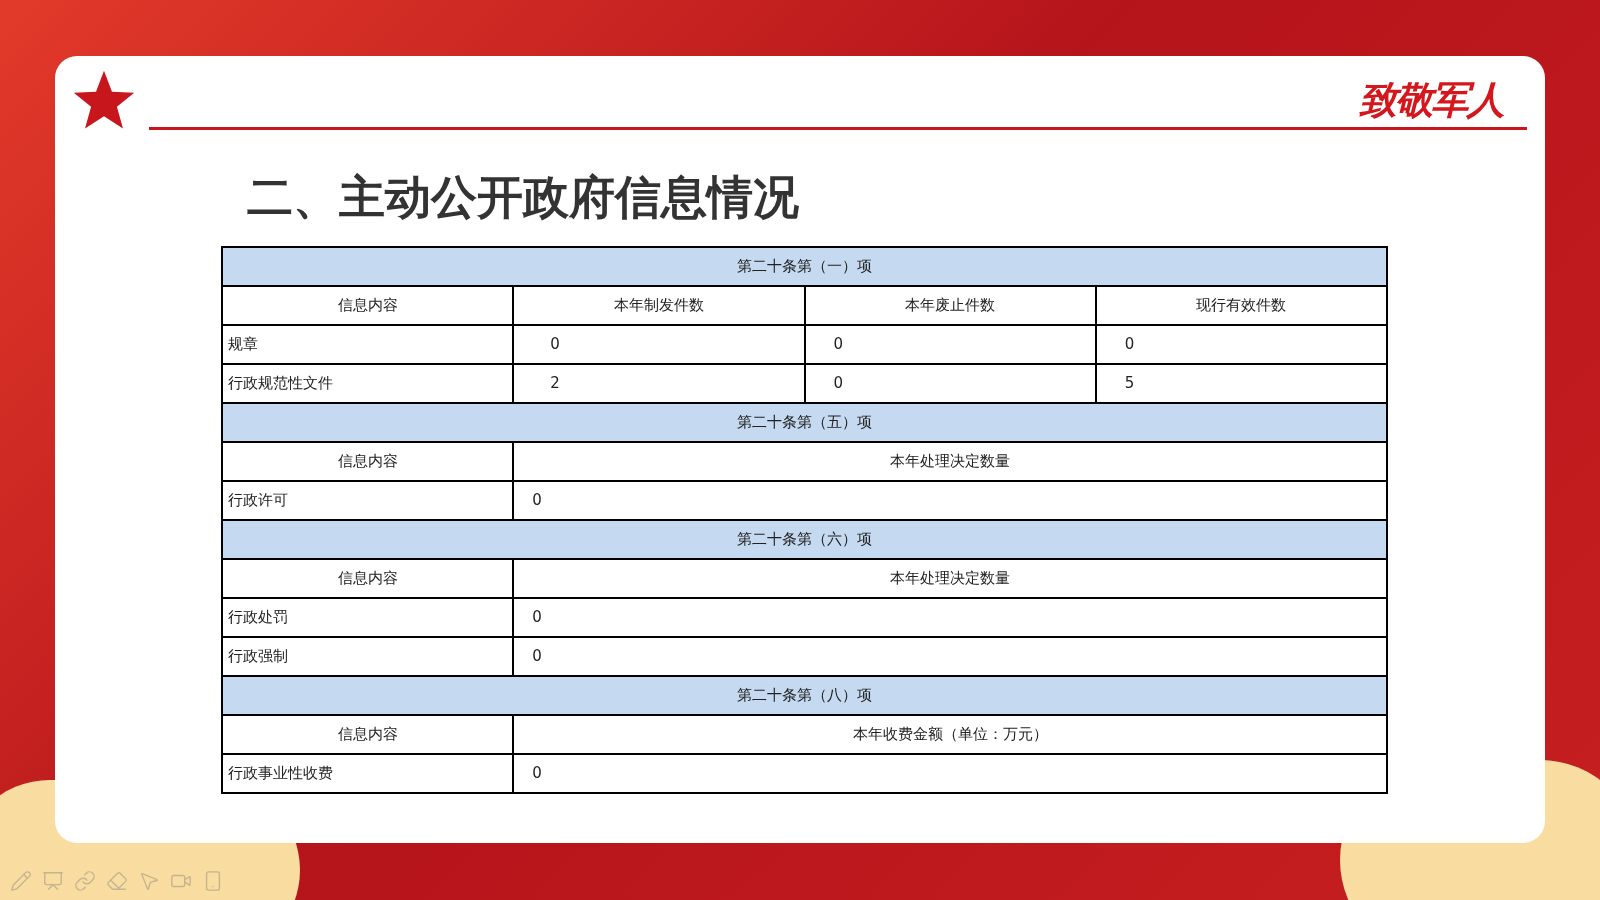  Describe the element at coordinates (149, 881) in the screenshot. I see `pointer-icon` at that location.